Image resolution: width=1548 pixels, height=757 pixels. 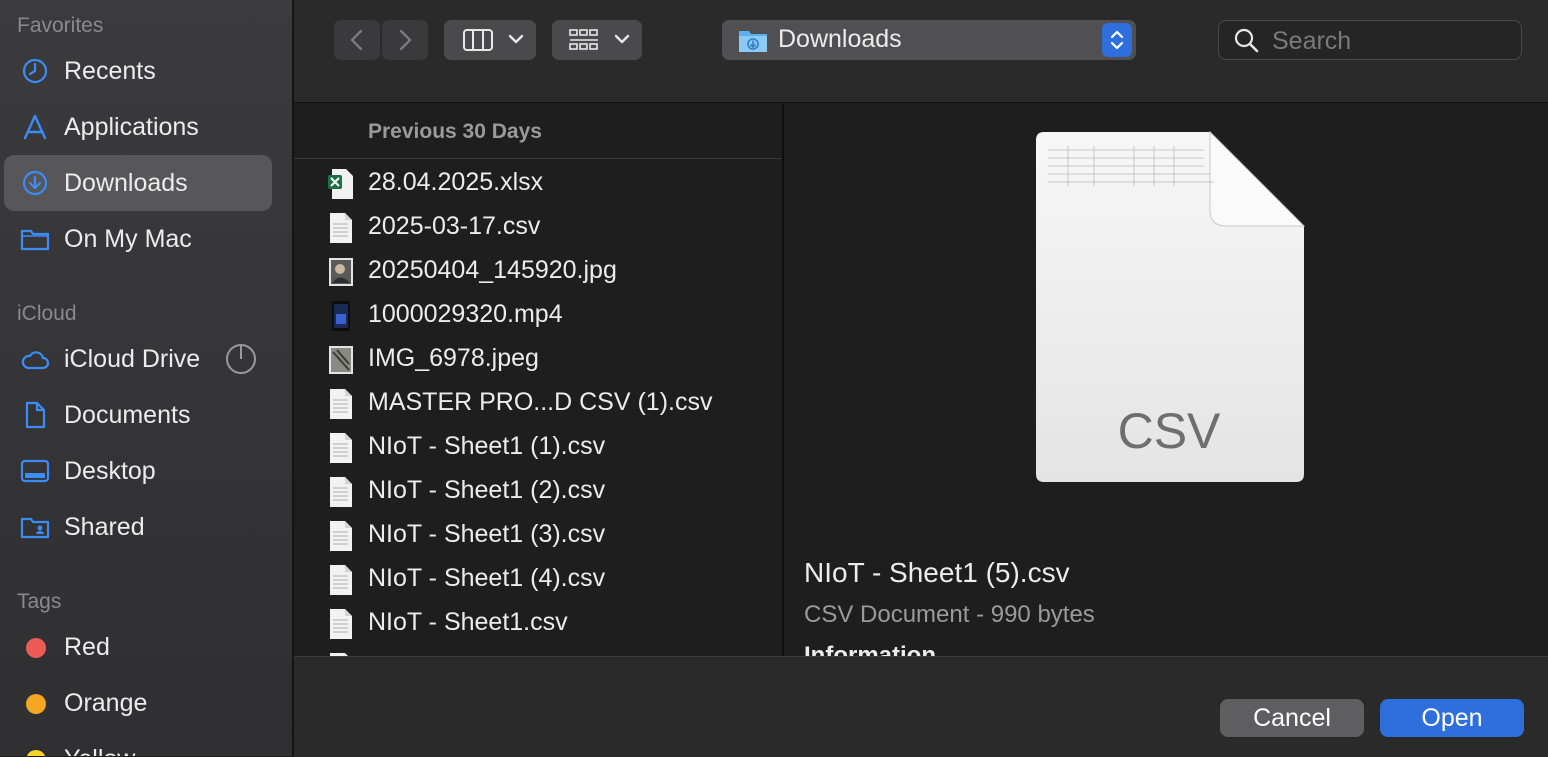 I want to click on file-name: NIoT - Sheet1 (4).csv, so click(x=487, y=578).